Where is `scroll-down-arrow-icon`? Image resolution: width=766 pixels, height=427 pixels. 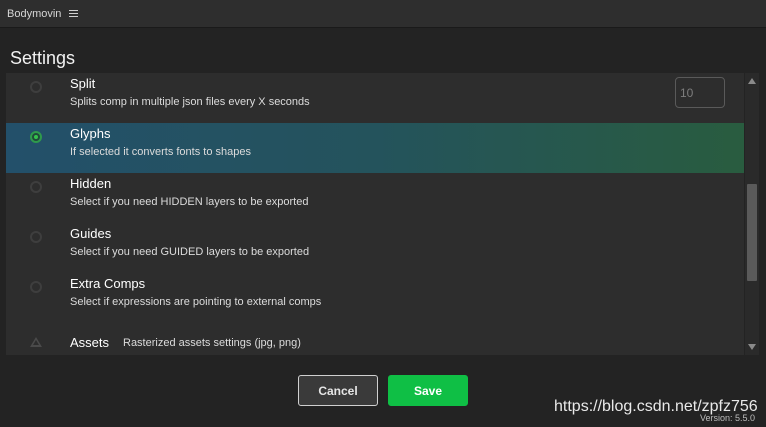 scroll-down-arrow-icon is located at coordinates (752, 347).